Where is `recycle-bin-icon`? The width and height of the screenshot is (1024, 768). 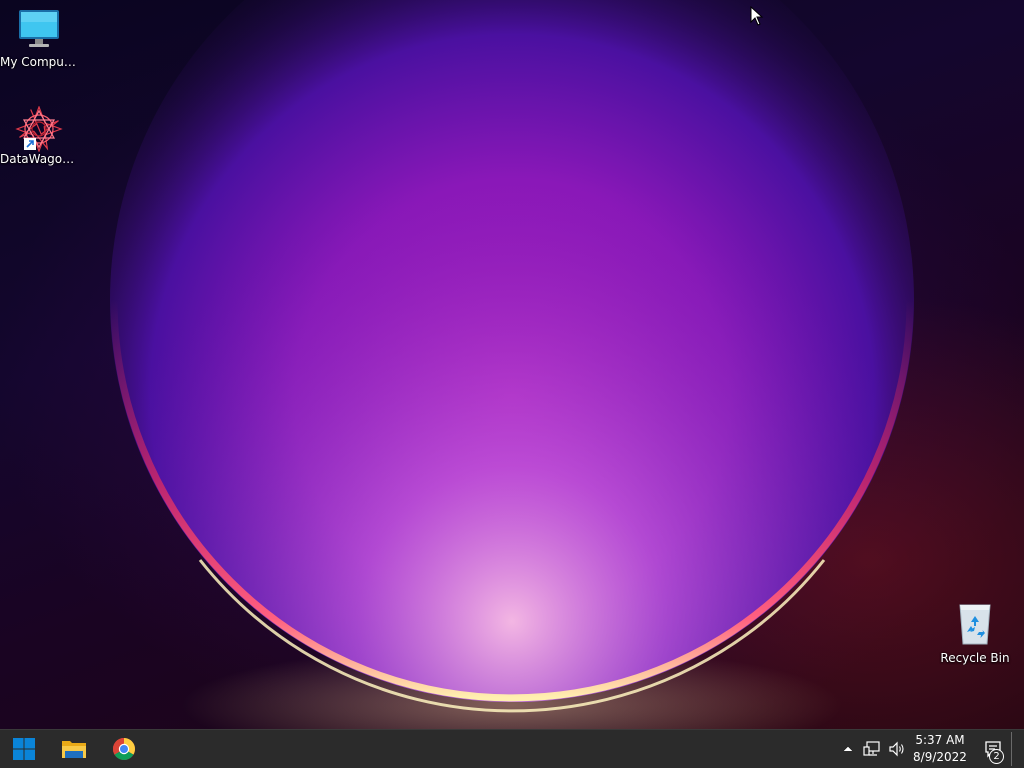 recycle-bin-icon is located at coordinates (975, 625).